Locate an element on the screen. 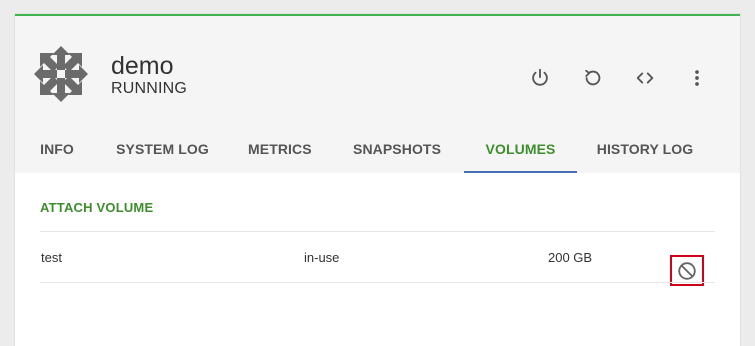 This screenshot has width=755, height=346. vm-status: RUNNING is located at coordinates (149, 88).